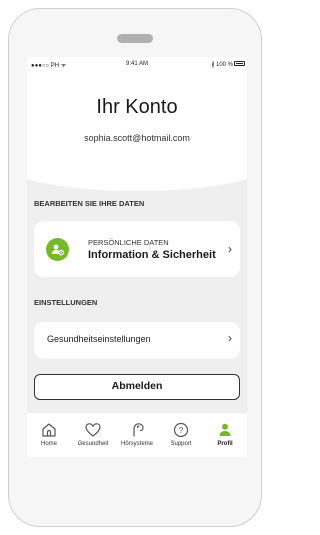 The width and height of the screenshot is (320, 535). I want to click on tab-support: ? Support, so click(181, 435).